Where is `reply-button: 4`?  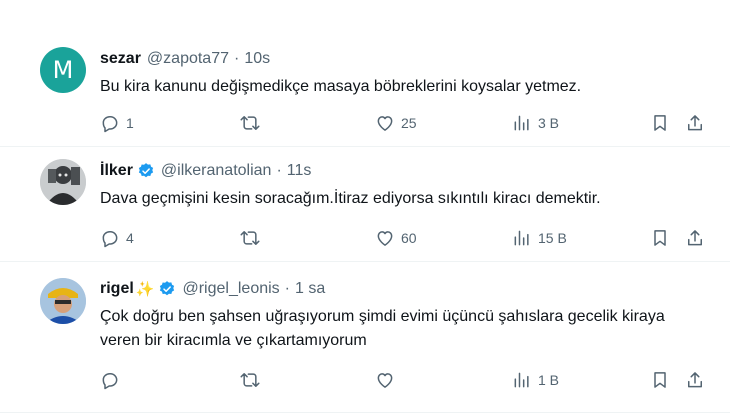
reply-button: 4 is located at coordinates (117, 238).